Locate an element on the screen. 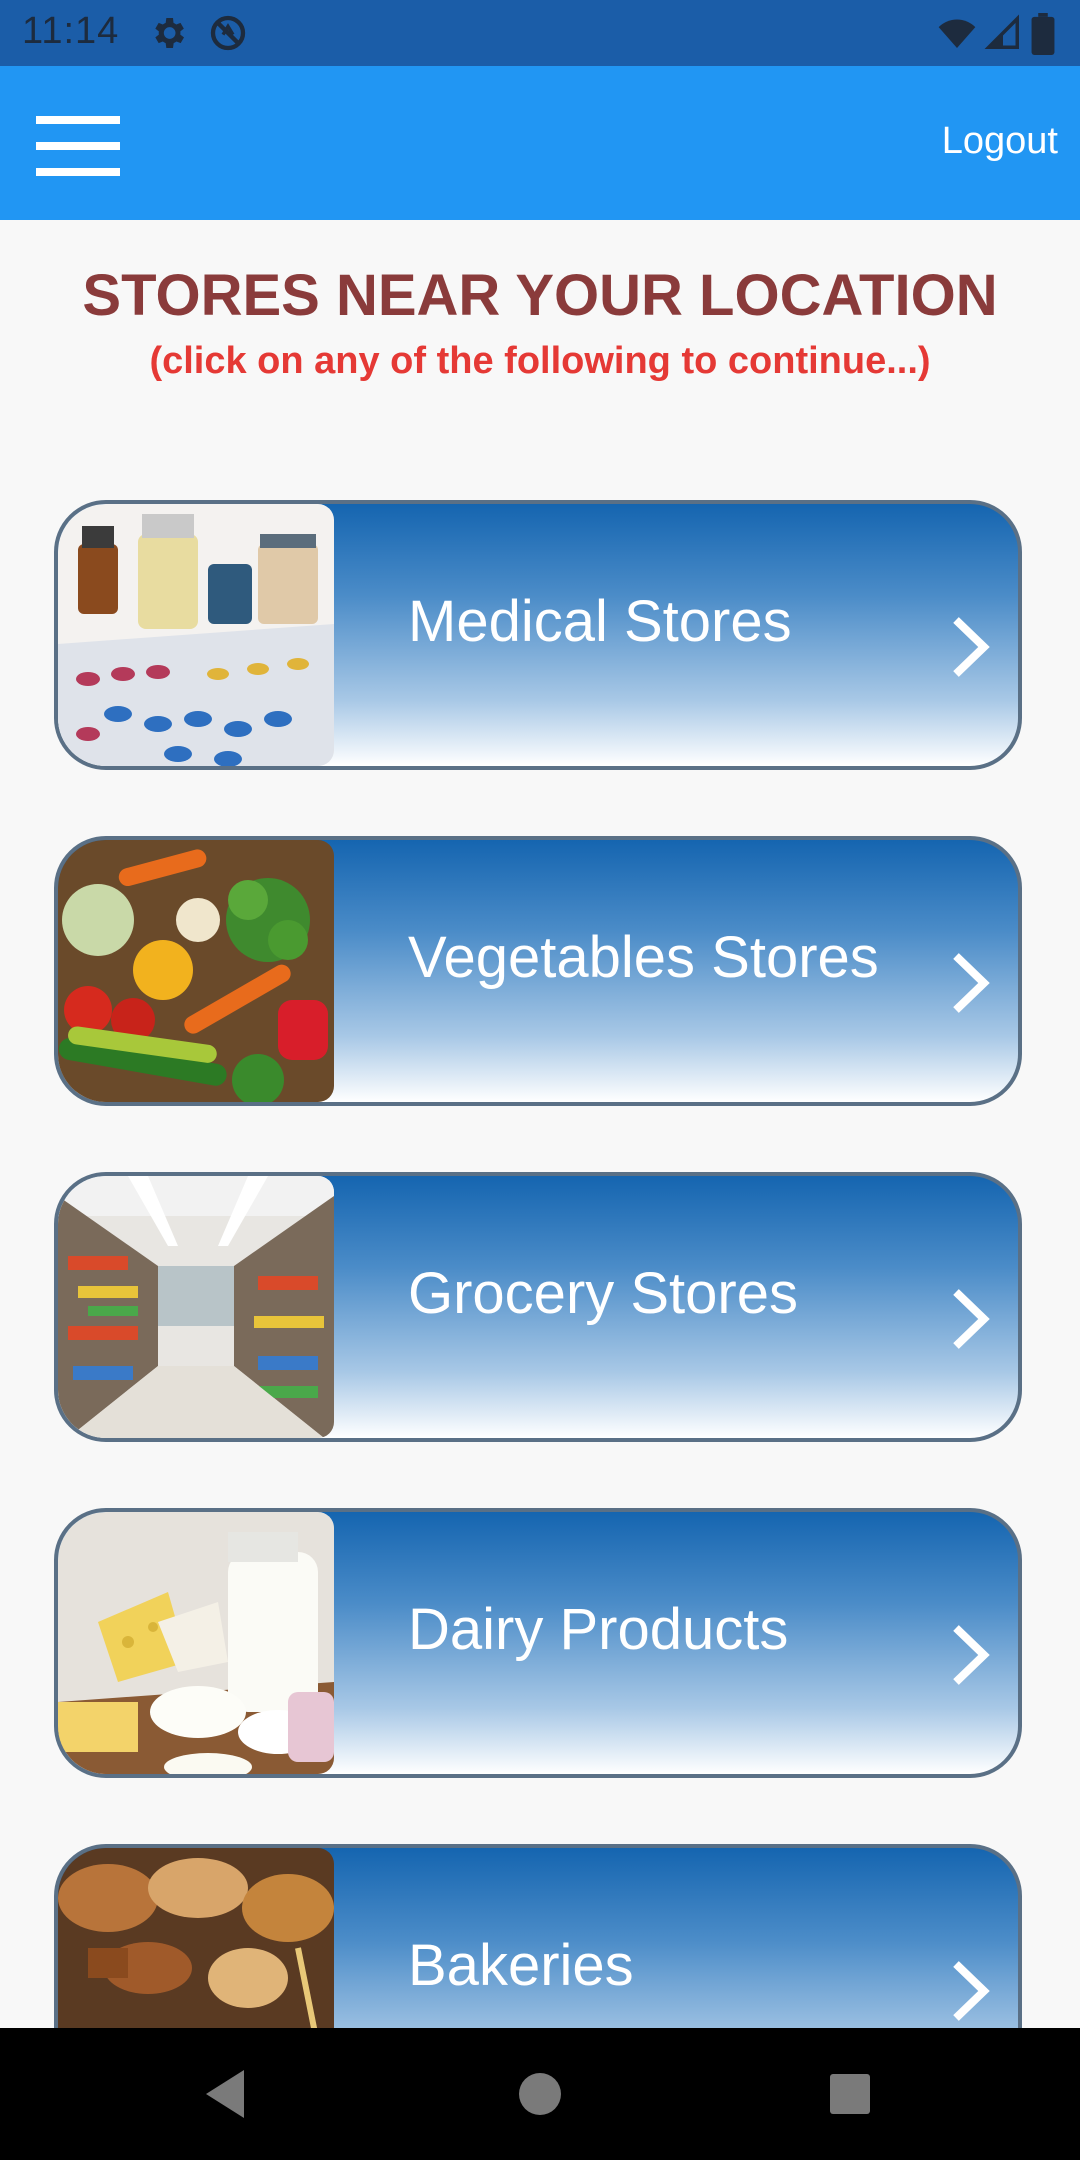 The width and height of the screenshot is (1080, 2160). store-card-grocery: Grocery Stores is located at coordinates (538, 1307).